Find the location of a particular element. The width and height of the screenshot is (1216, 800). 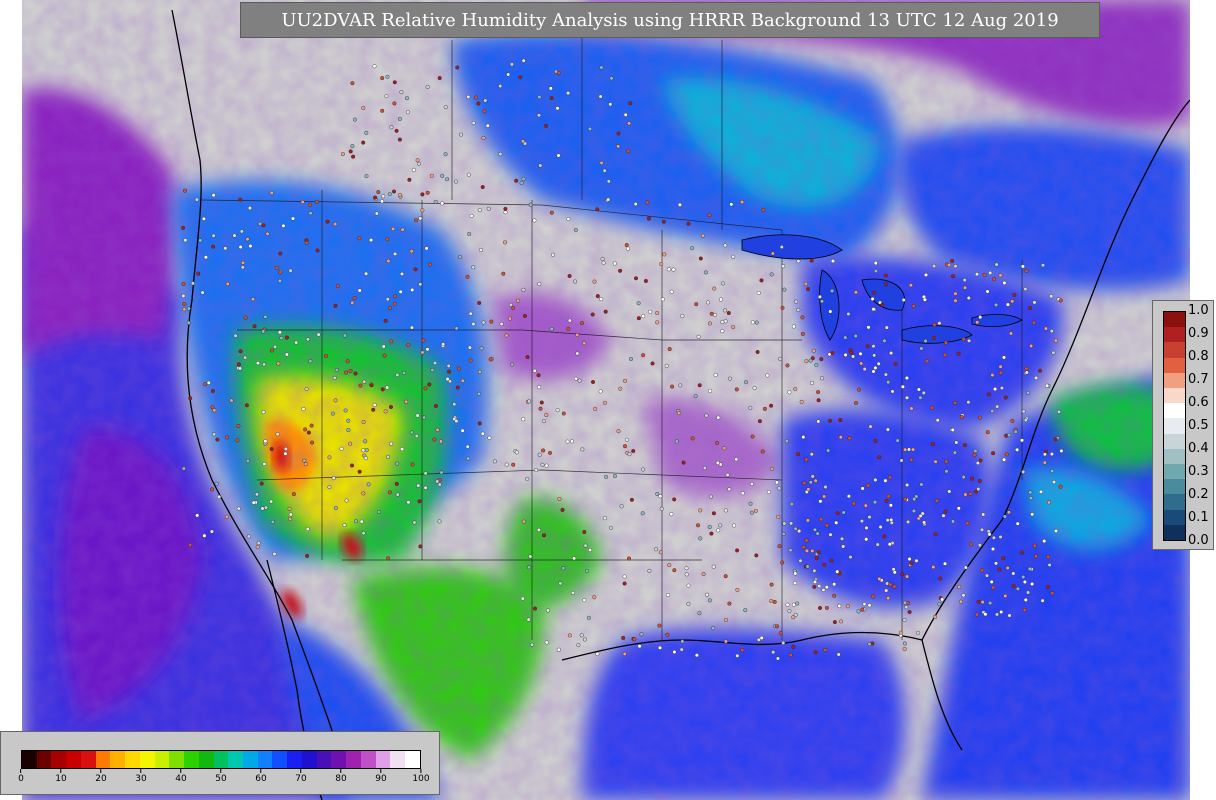

fraction-colorbar-tick-label: 0.8 is located at coordinates (1198, 356).